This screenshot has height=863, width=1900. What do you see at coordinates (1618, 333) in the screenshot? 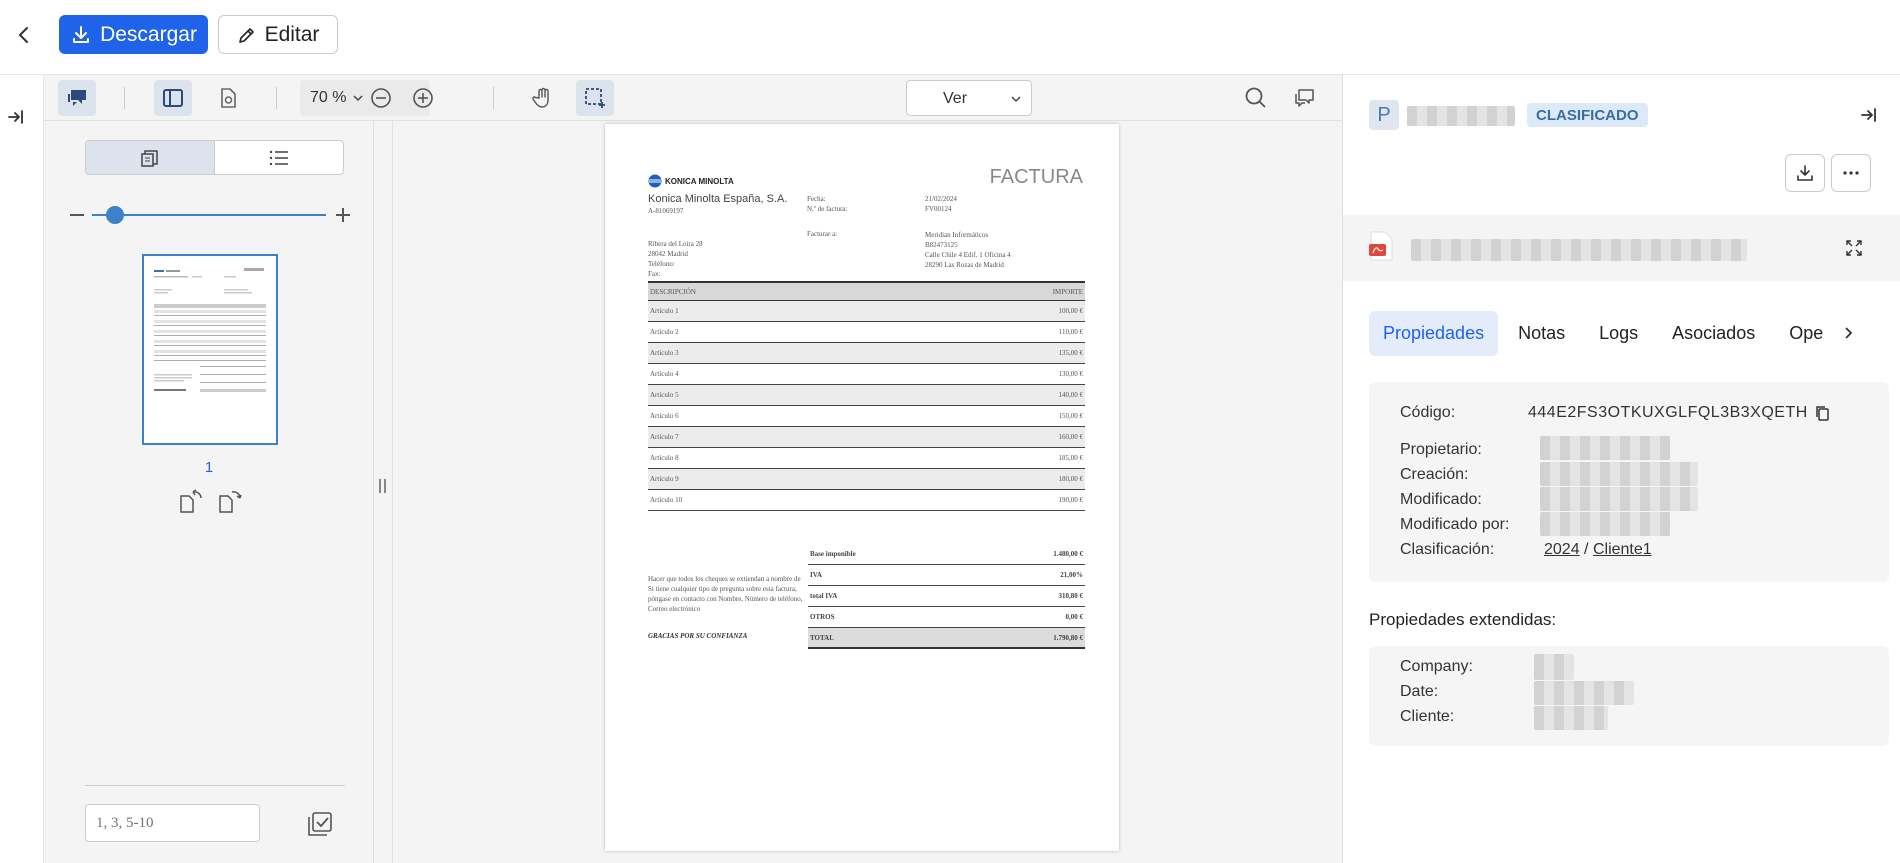
I see `tab-logs: Logs` at bounding box center [1618, 333].